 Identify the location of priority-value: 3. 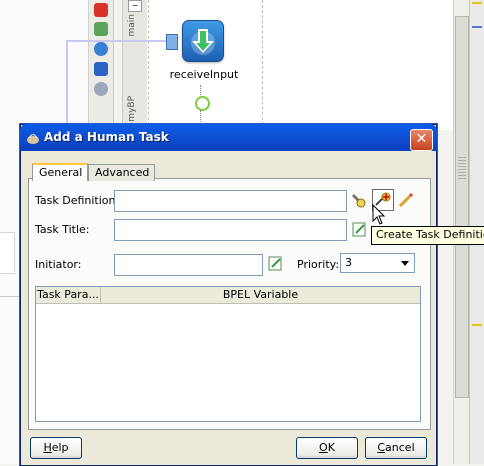
(348, 262).